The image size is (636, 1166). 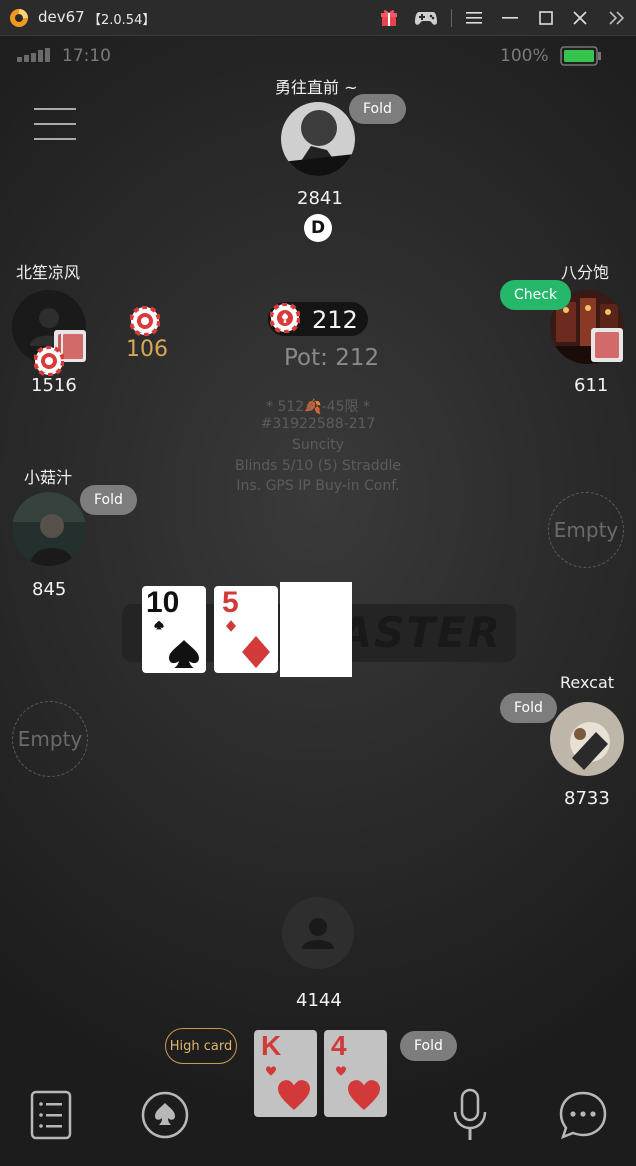 What do you see at coordinates (524, 56) in the screenshot?
I see `battery-percent: 100%` at bounding box center [524, 56].